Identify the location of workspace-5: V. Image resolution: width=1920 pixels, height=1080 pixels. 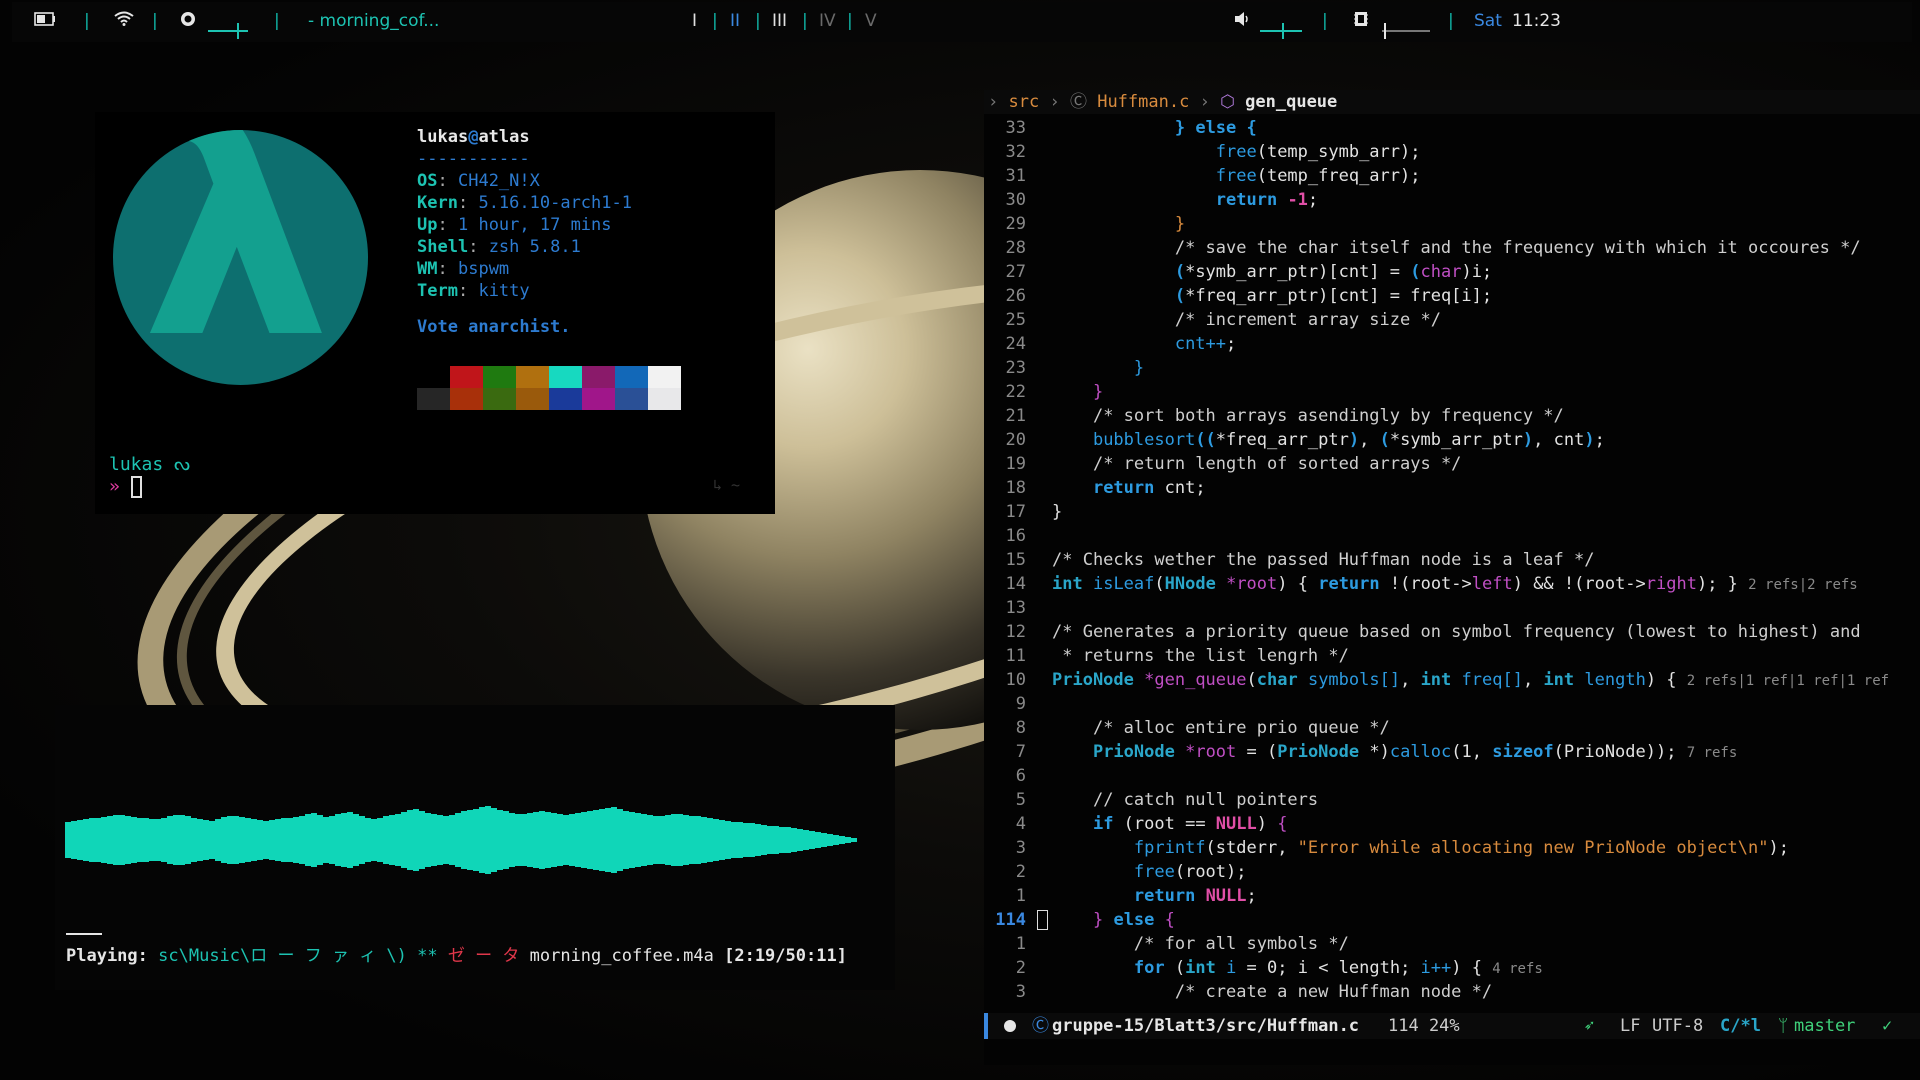
(871, 21).